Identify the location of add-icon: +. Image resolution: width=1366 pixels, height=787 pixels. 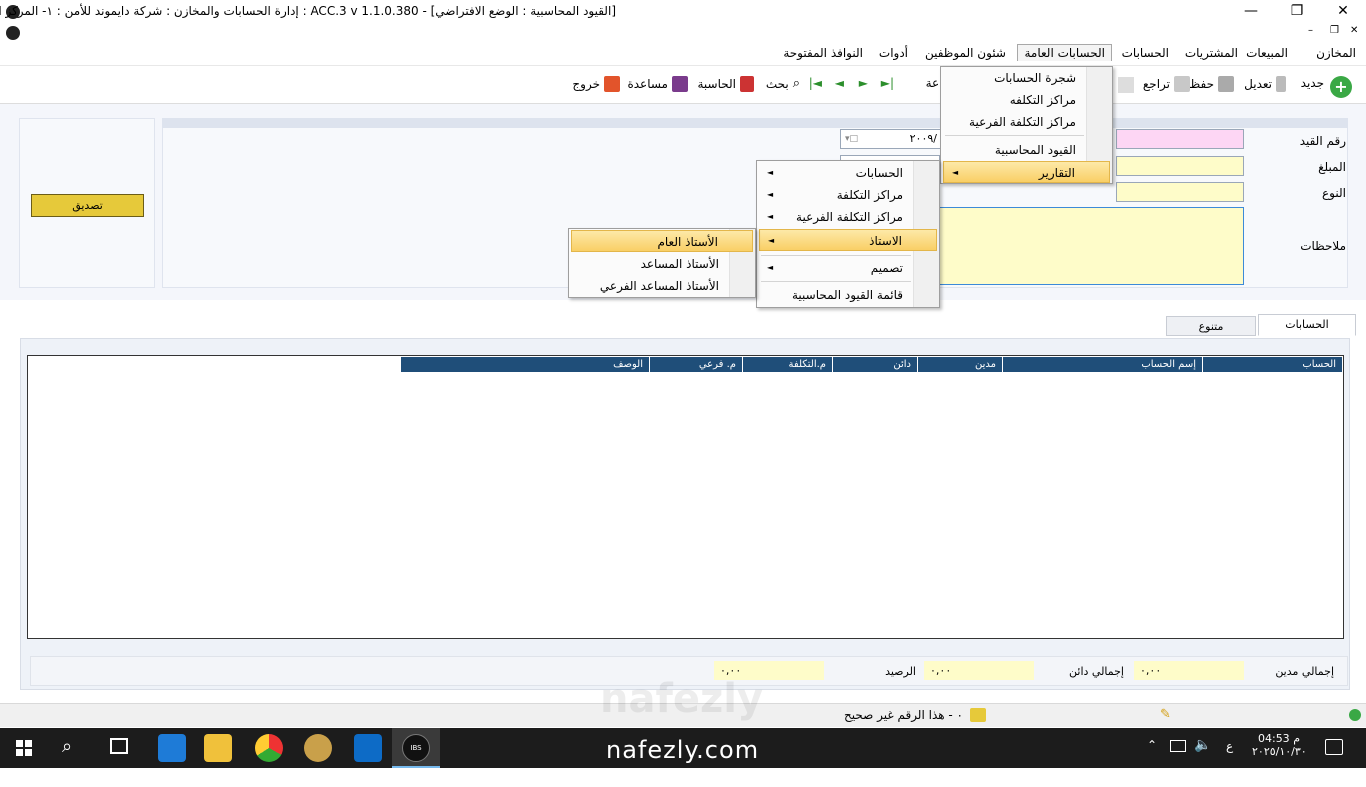
(1341, 87).